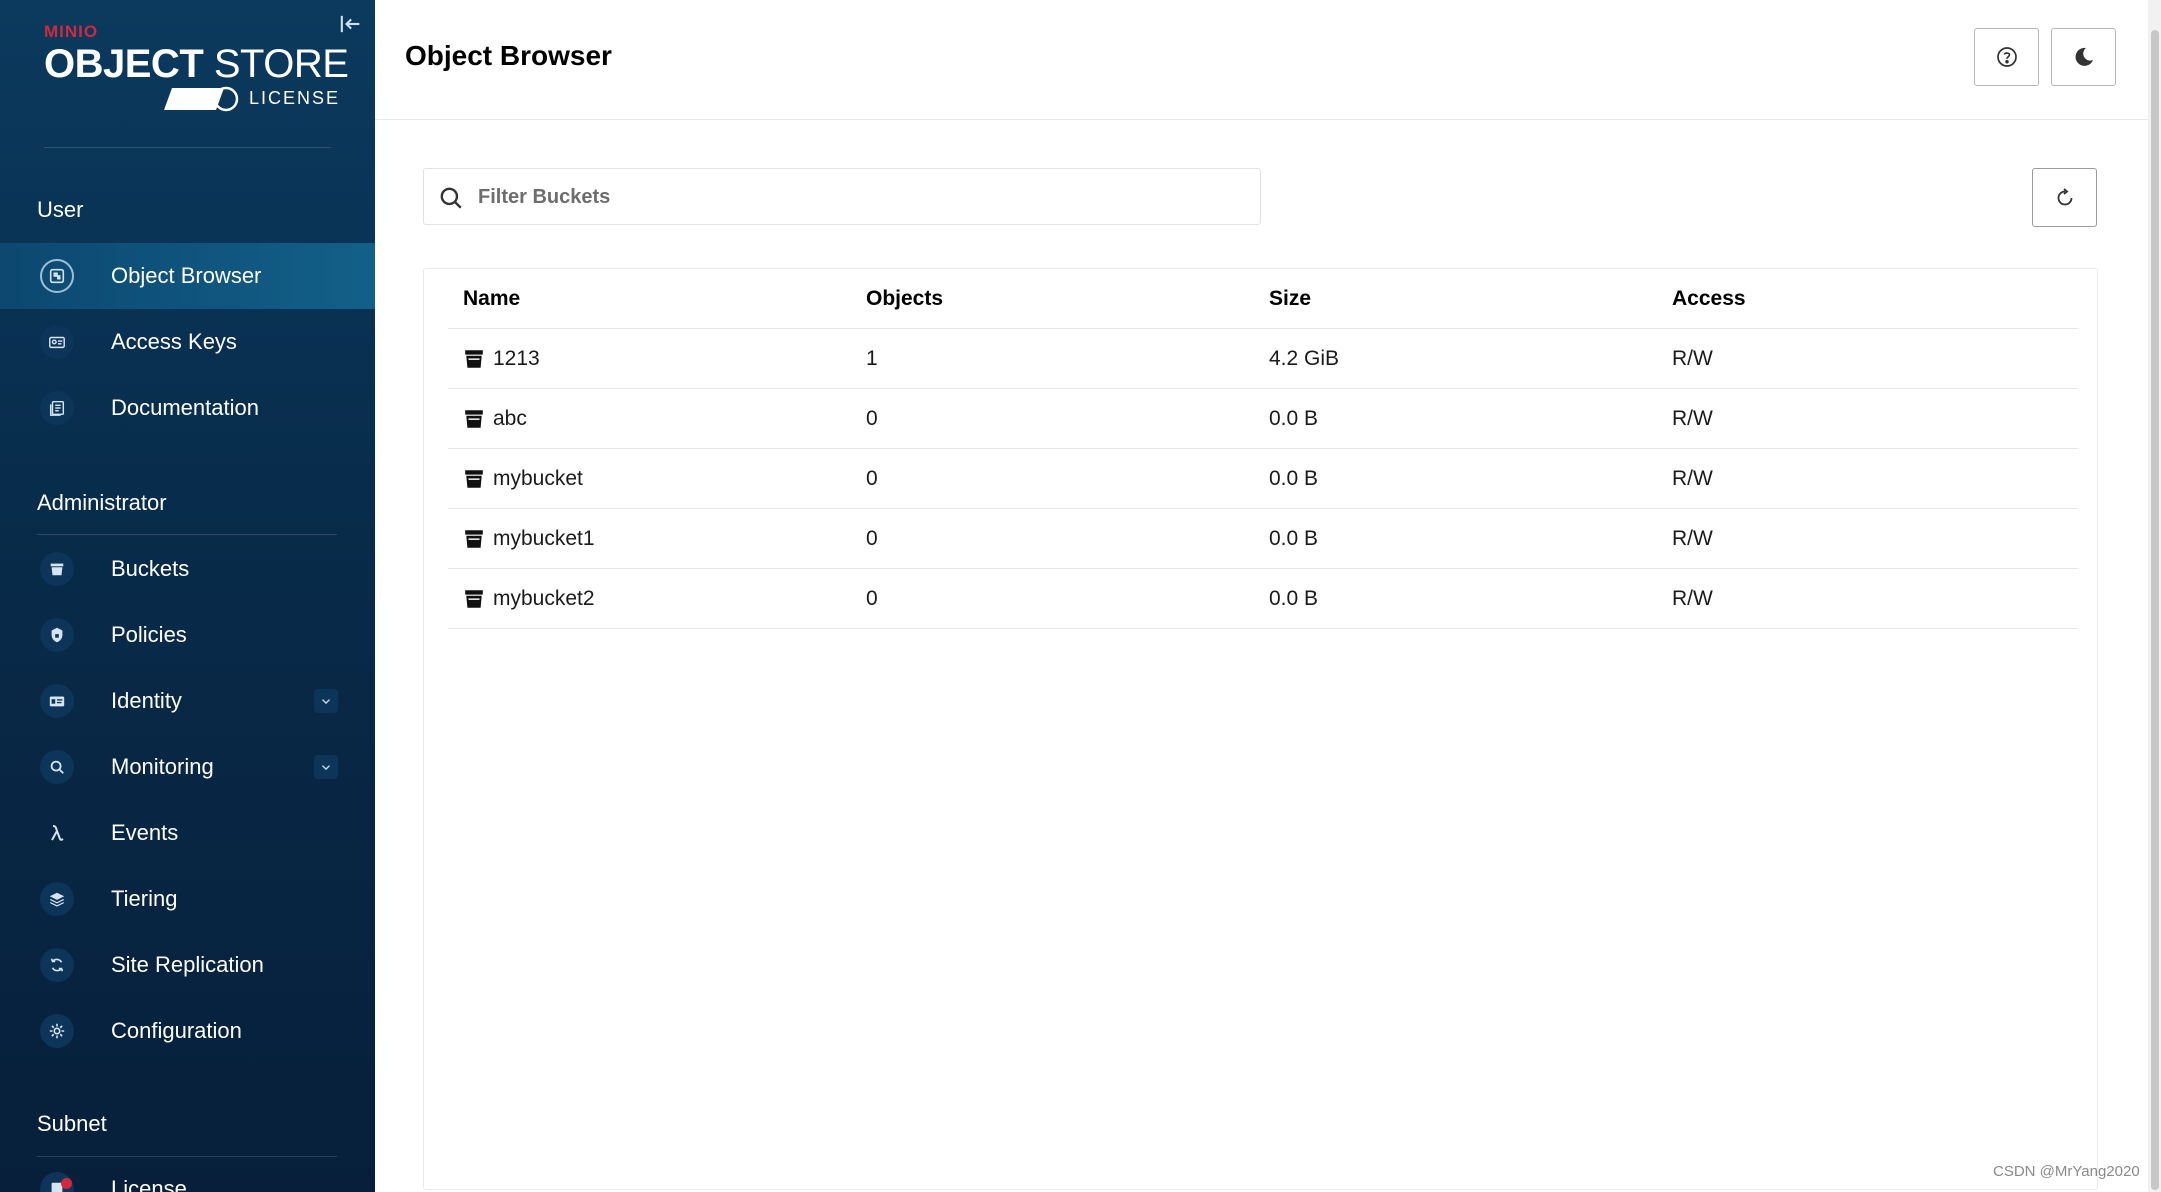 Image resolution: width=2161 pixels, height=1192 pixels. I want to click on sidebar-item-identity: Identity, so click(187, 701).